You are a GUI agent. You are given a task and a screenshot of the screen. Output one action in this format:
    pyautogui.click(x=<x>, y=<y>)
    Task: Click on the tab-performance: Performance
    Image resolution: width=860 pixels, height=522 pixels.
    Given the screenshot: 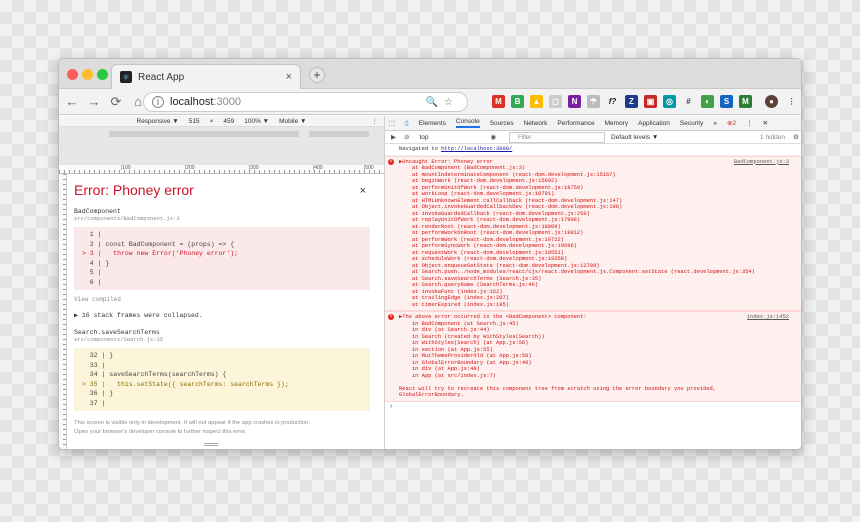 What is the action you would take?
    pyautogui.click(x=575, y=123)
    